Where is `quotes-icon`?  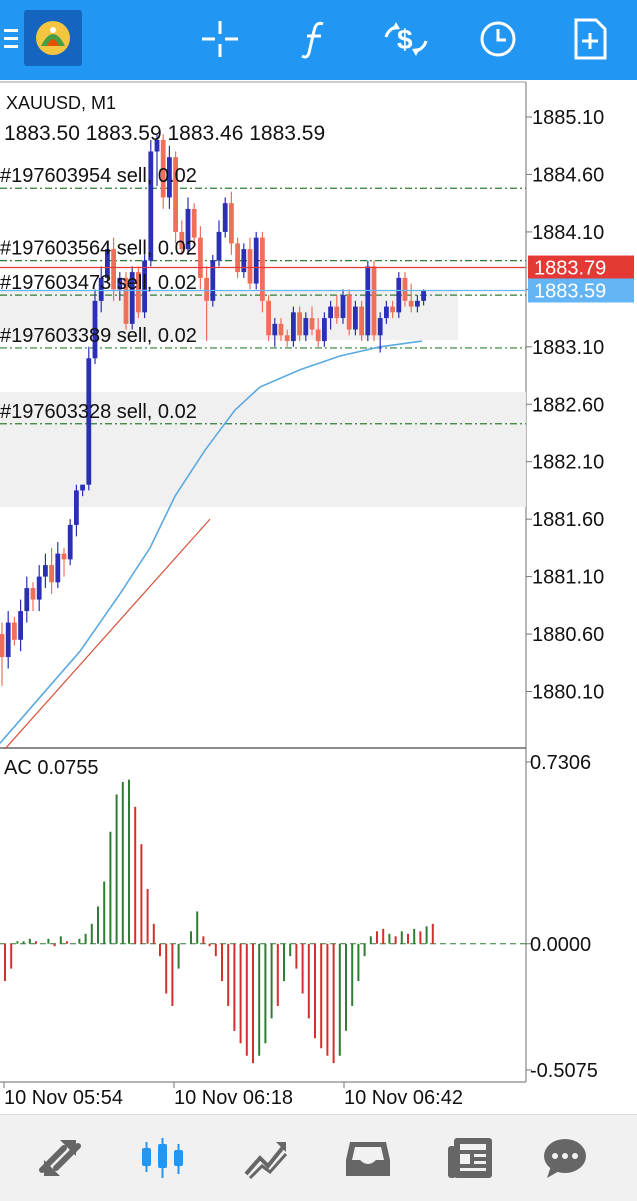 quotes-icon is located at coordinates (60, 1158).